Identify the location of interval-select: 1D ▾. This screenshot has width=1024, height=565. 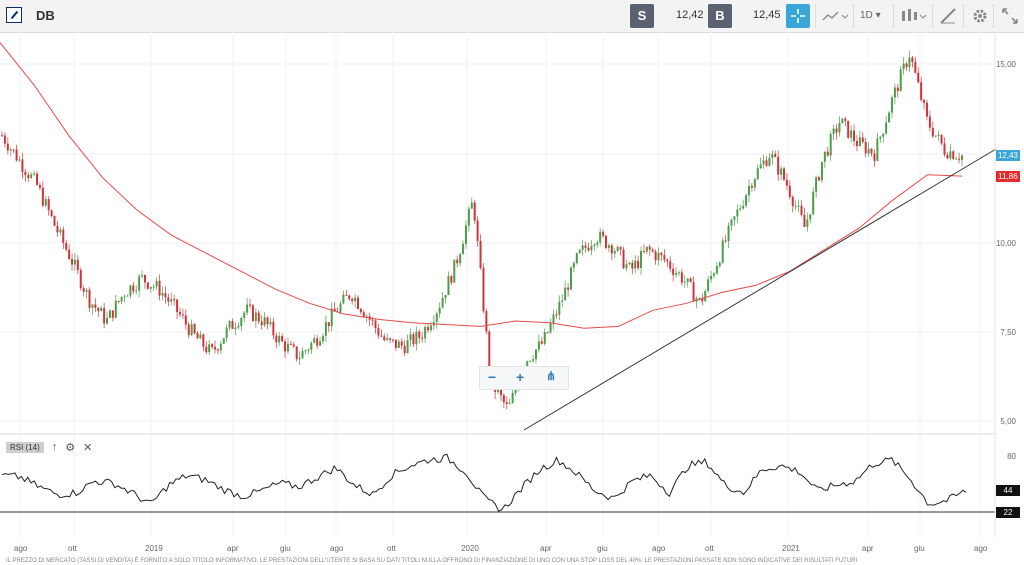
(875, 16).